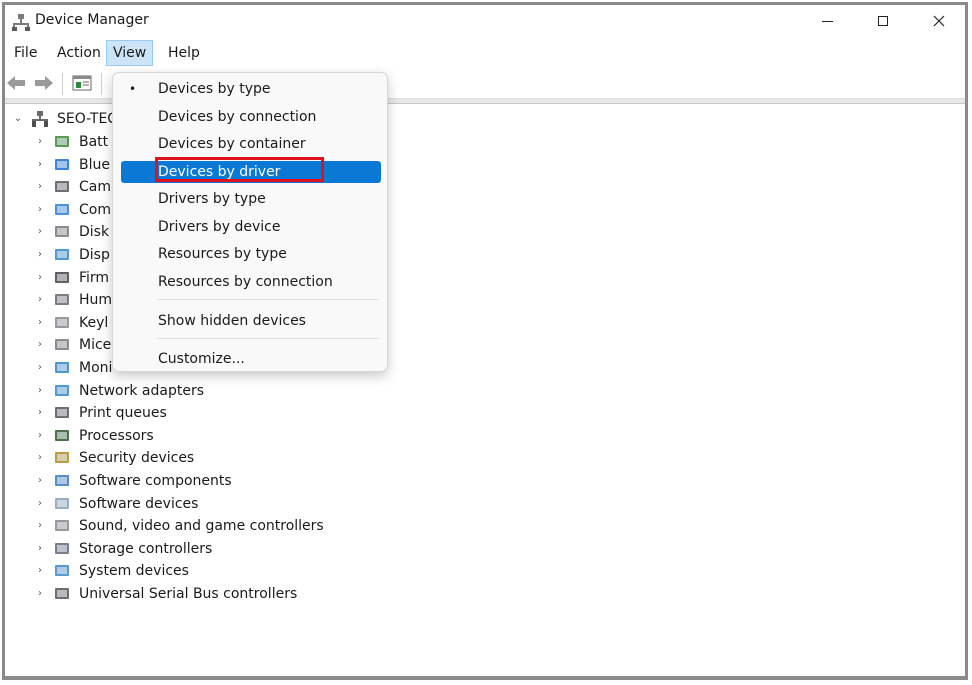 The height and width of the screenshot is (685, 972). I want to click on properties-icon, so click(82, 83).